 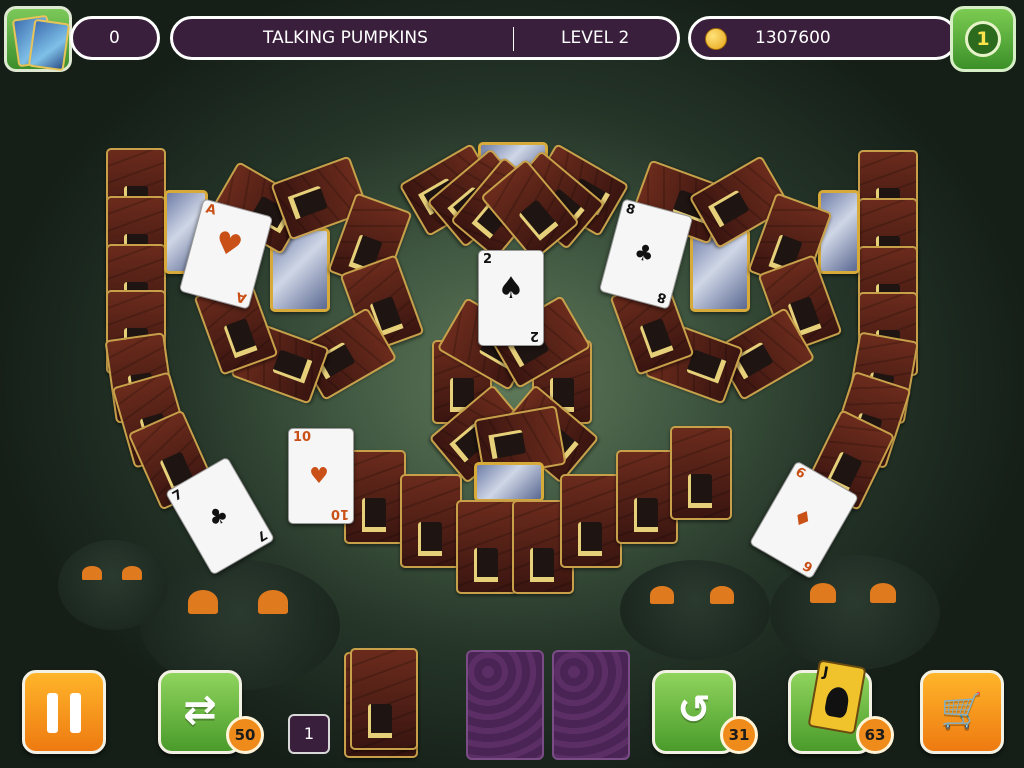 I want to click on stock-count: 1, so click(x=309, y=733).